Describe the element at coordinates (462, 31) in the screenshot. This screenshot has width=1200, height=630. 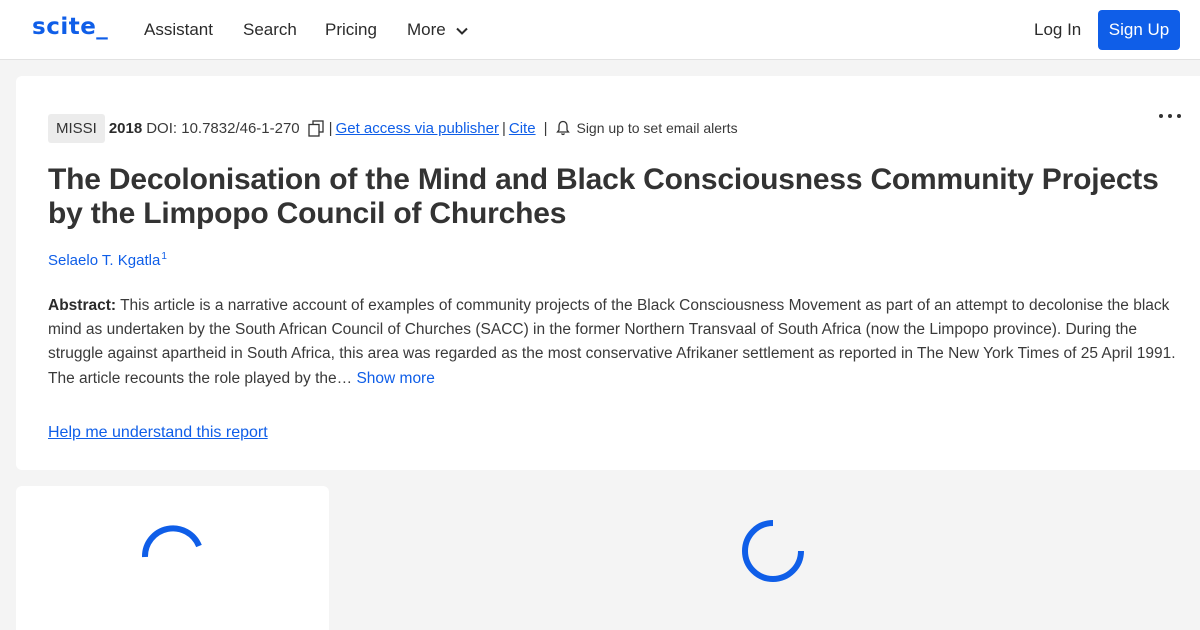
I see `chevron-down-icon` at that location.